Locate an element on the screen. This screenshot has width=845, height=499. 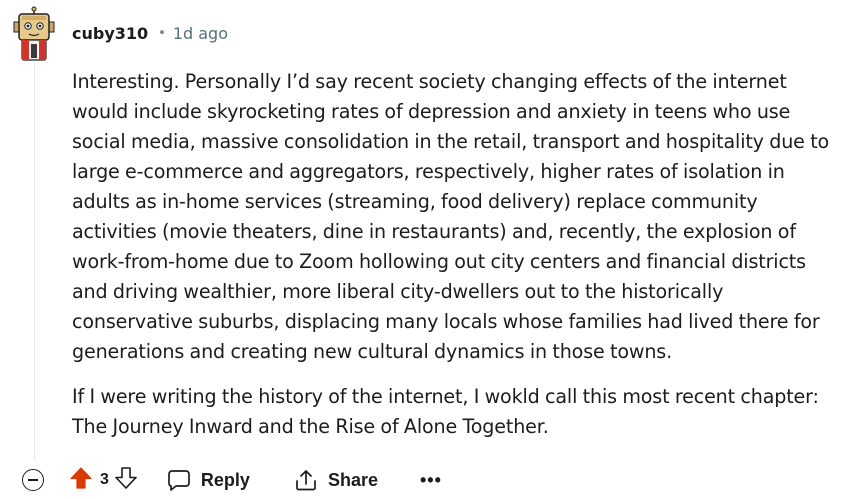
share-label: Share is located at coordinates (352, 479).